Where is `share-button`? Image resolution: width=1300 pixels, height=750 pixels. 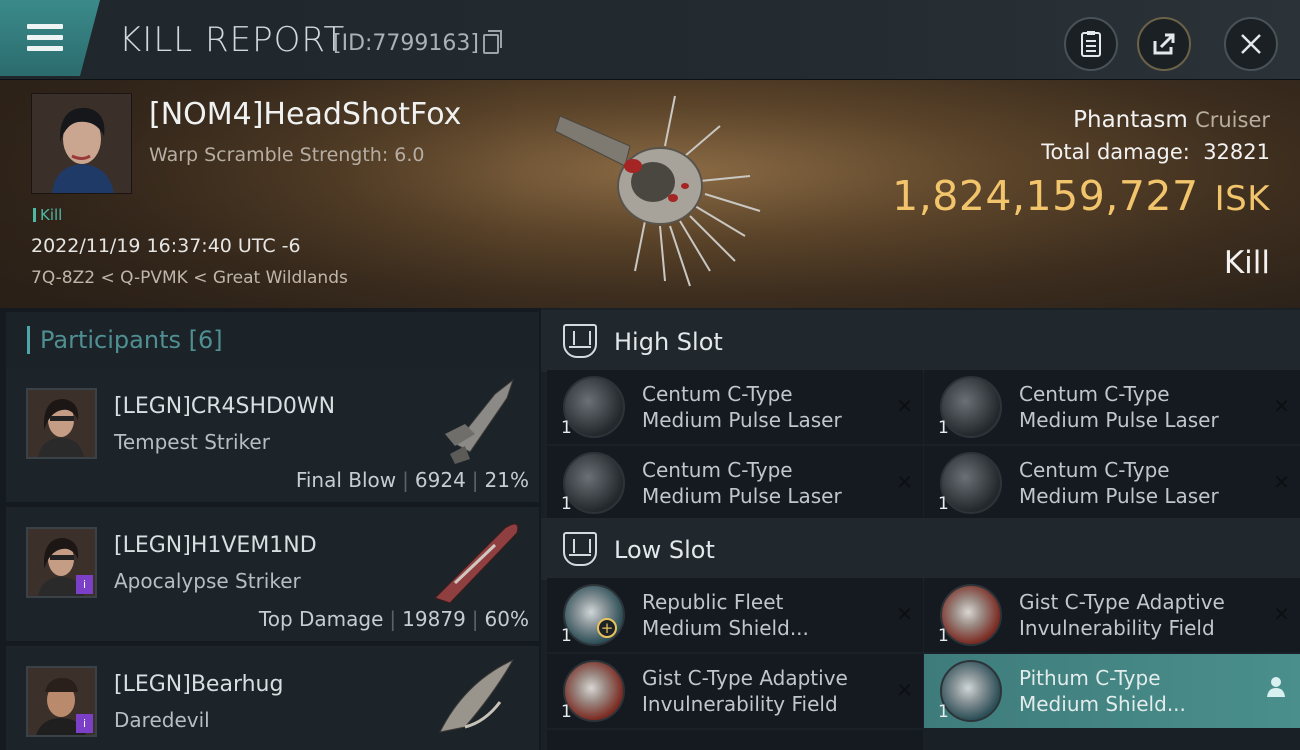
share-button is located at coordinates (1164, 44).